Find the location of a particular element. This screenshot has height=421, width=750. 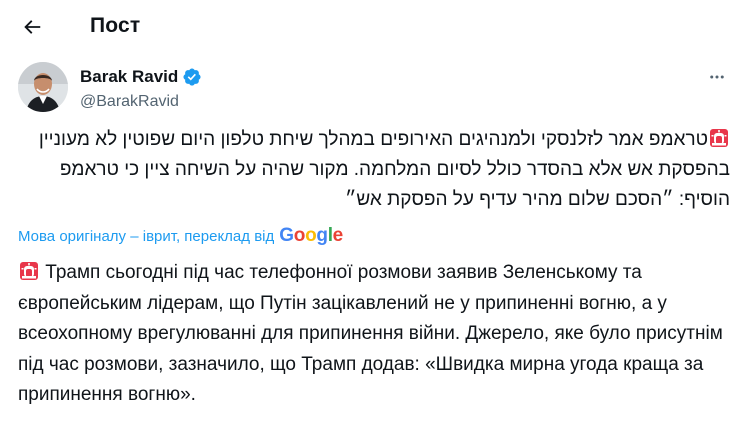

avatar-image is located at coordinates (43, 87).